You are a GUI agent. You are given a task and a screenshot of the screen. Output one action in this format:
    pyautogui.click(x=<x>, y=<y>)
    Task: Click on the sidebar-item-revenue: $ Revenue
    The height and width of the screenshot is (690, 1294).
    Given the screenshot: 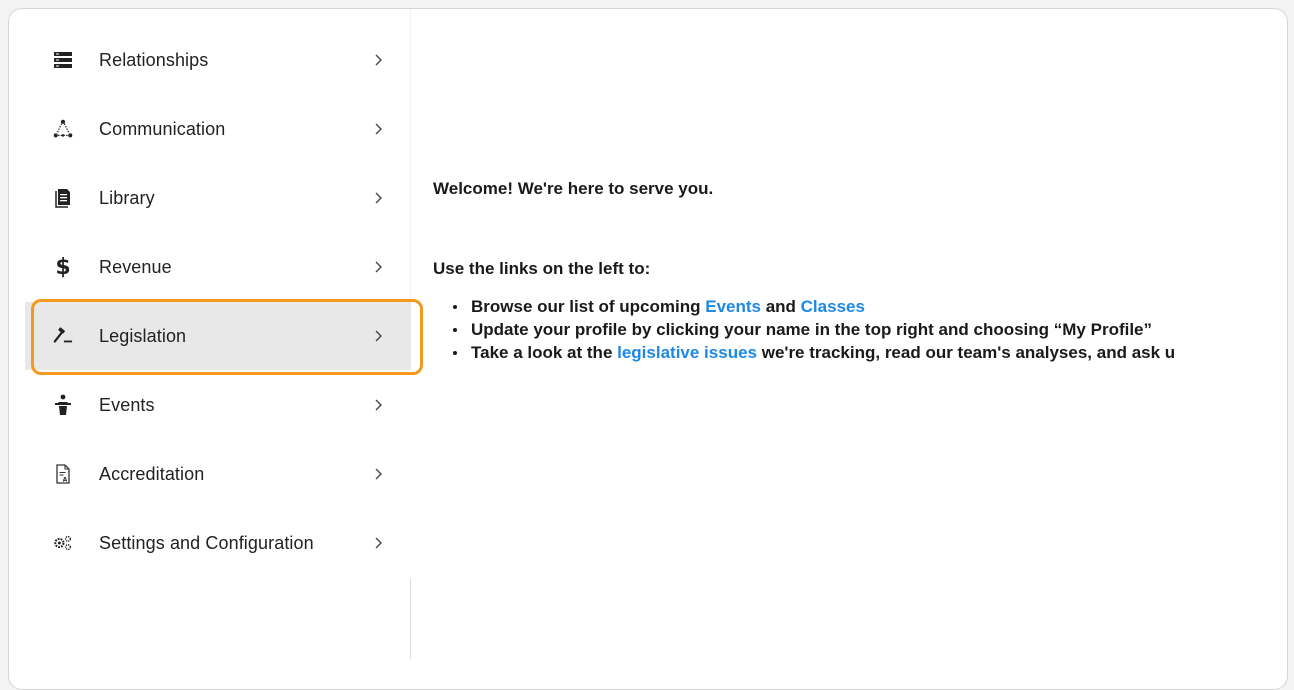 What is the action you would take?
    pyautogui.click(x=218, y=267)
    